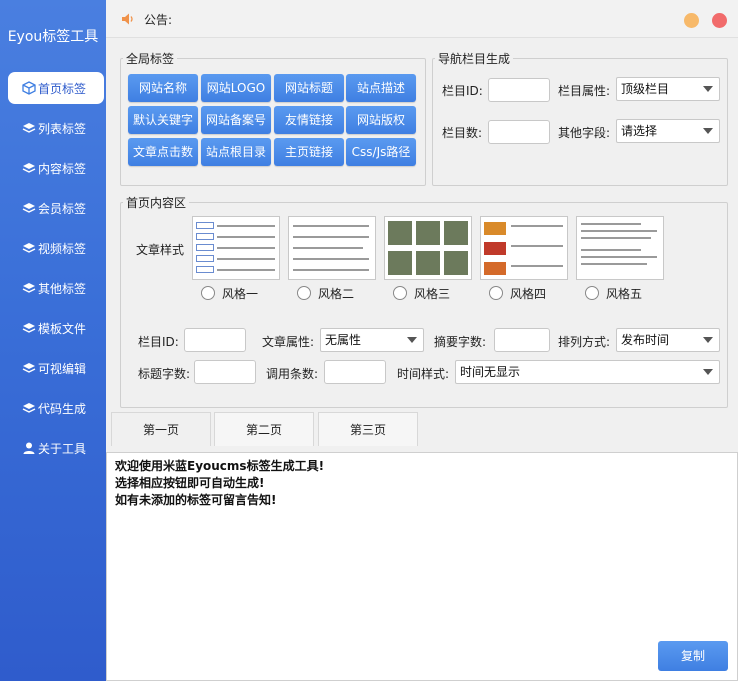 This screenshot has height=681, width=738. I want to click on app-title: Eyou标签工具, so click(53, 37).